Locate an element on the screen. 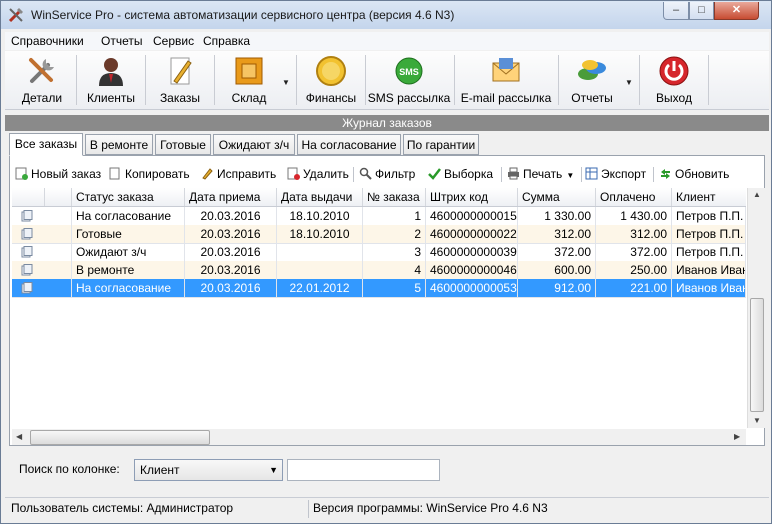 This screenshot has width=772, height=524. scroll-up-arrow-icon: ▲ is located at coordinates (757, 194).